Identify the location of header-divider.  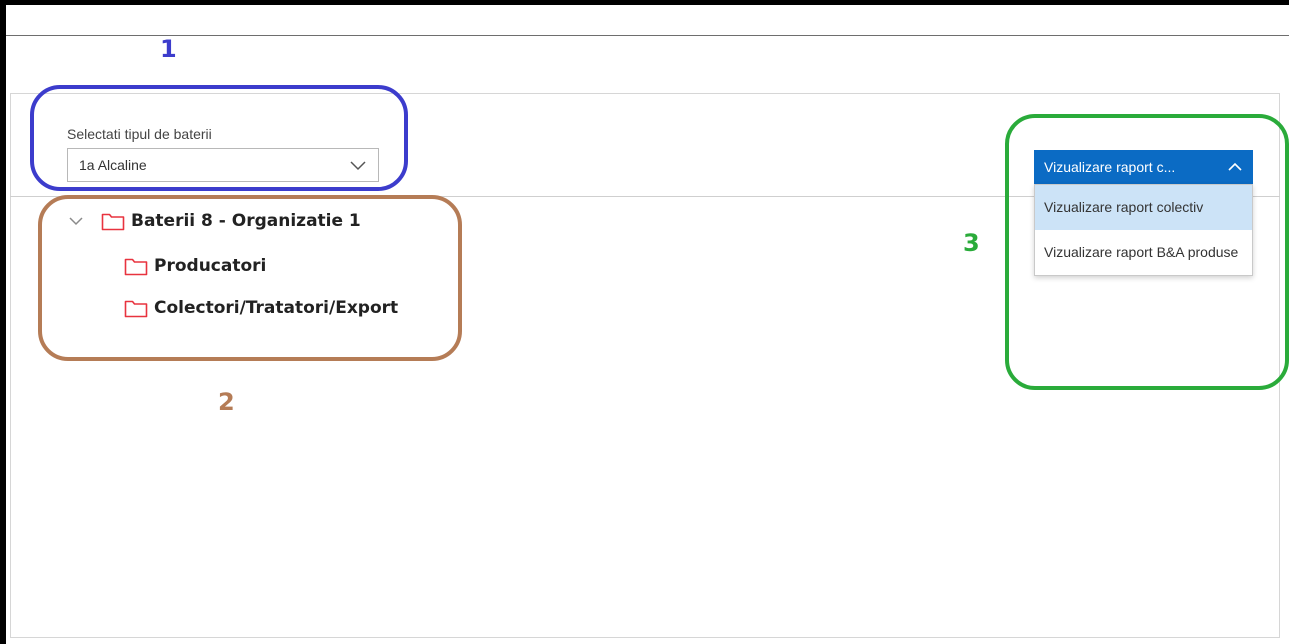
(647, 35).